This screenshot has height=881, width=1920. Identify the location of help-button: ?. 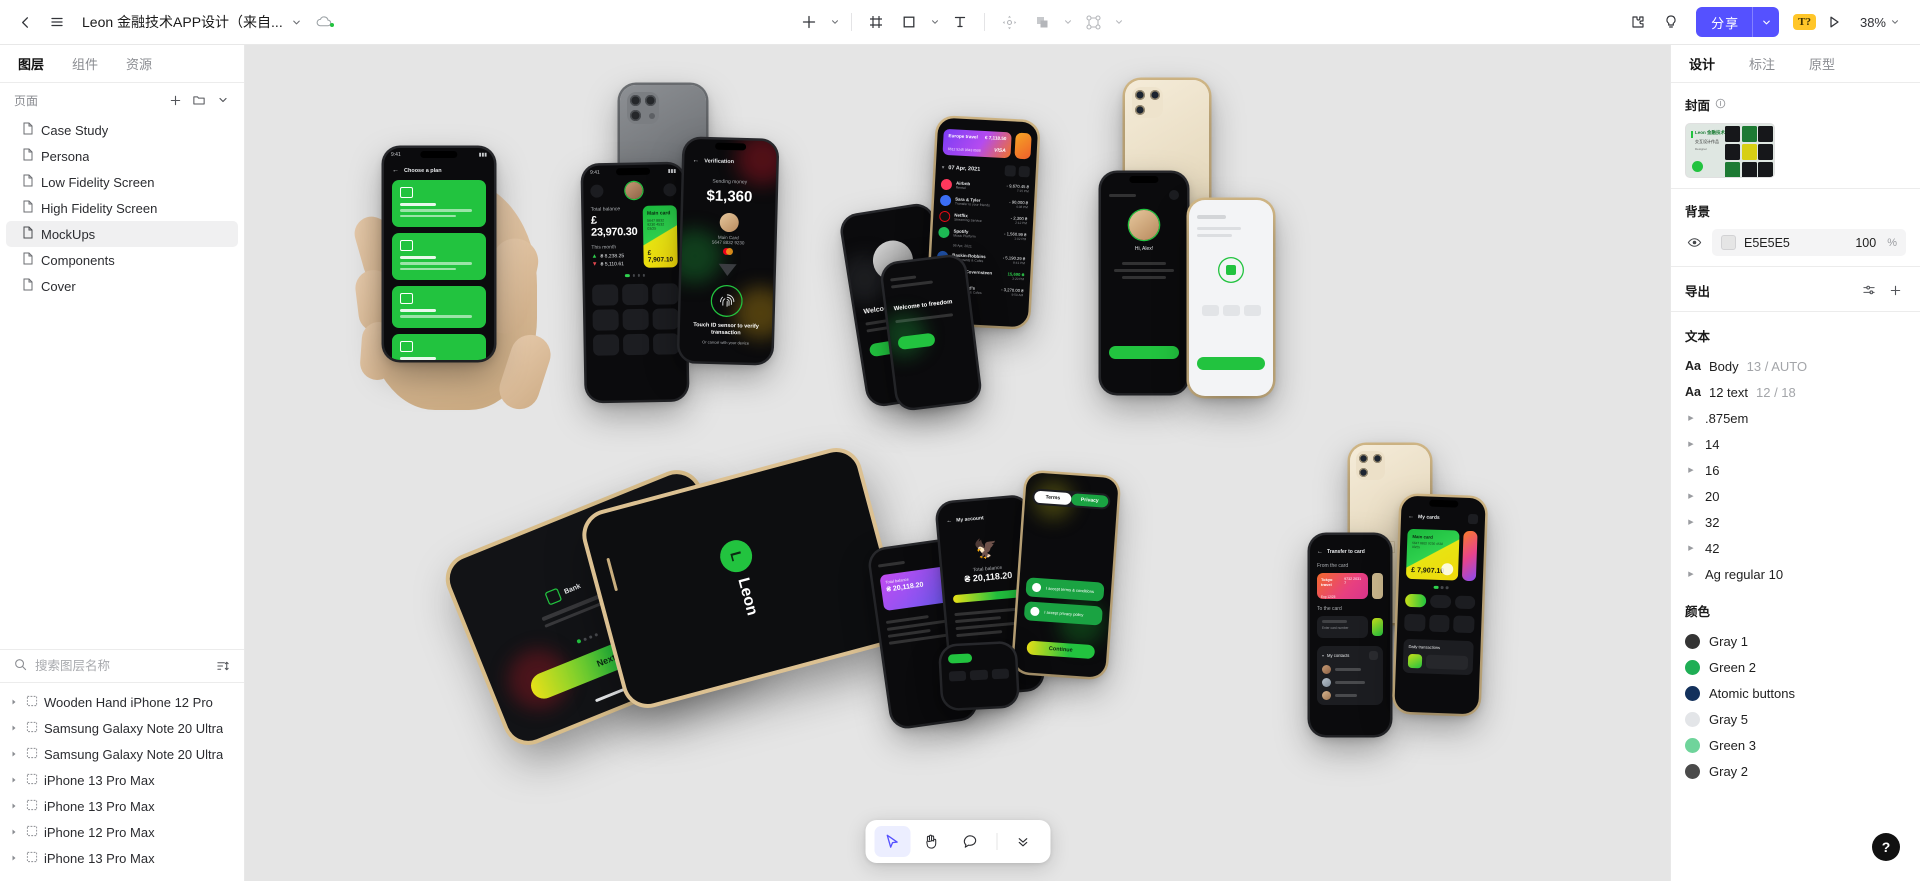
(1886, 847).